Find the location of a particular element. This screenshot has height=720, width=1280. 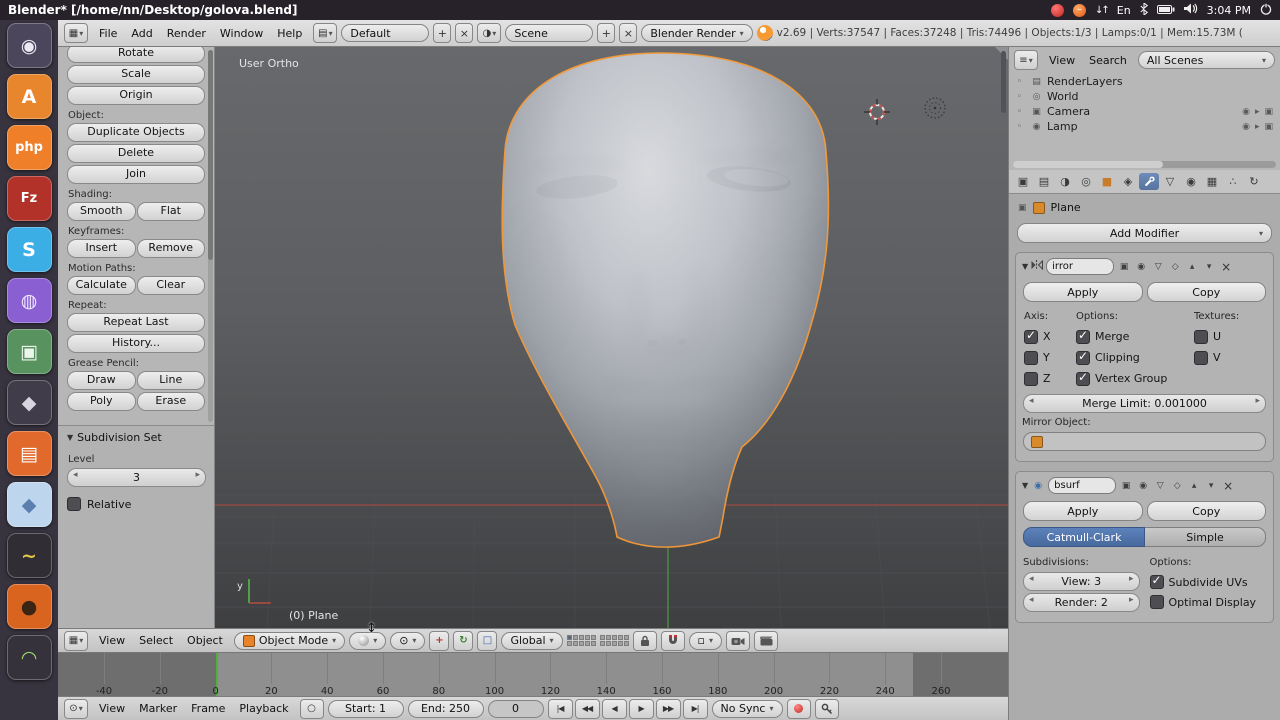

opengl-render-button is located at coordinates (738, 640).